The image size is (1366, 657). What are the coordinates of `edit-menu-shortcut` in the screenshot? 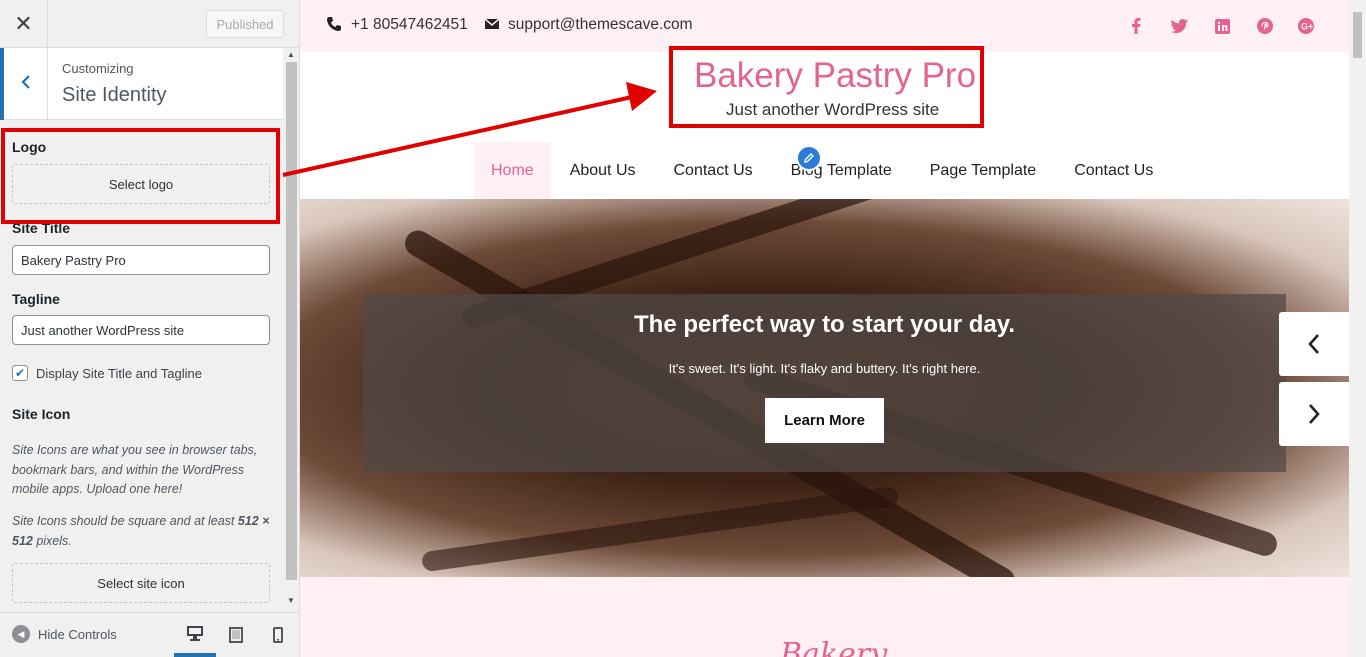 It's located at (809, 158).